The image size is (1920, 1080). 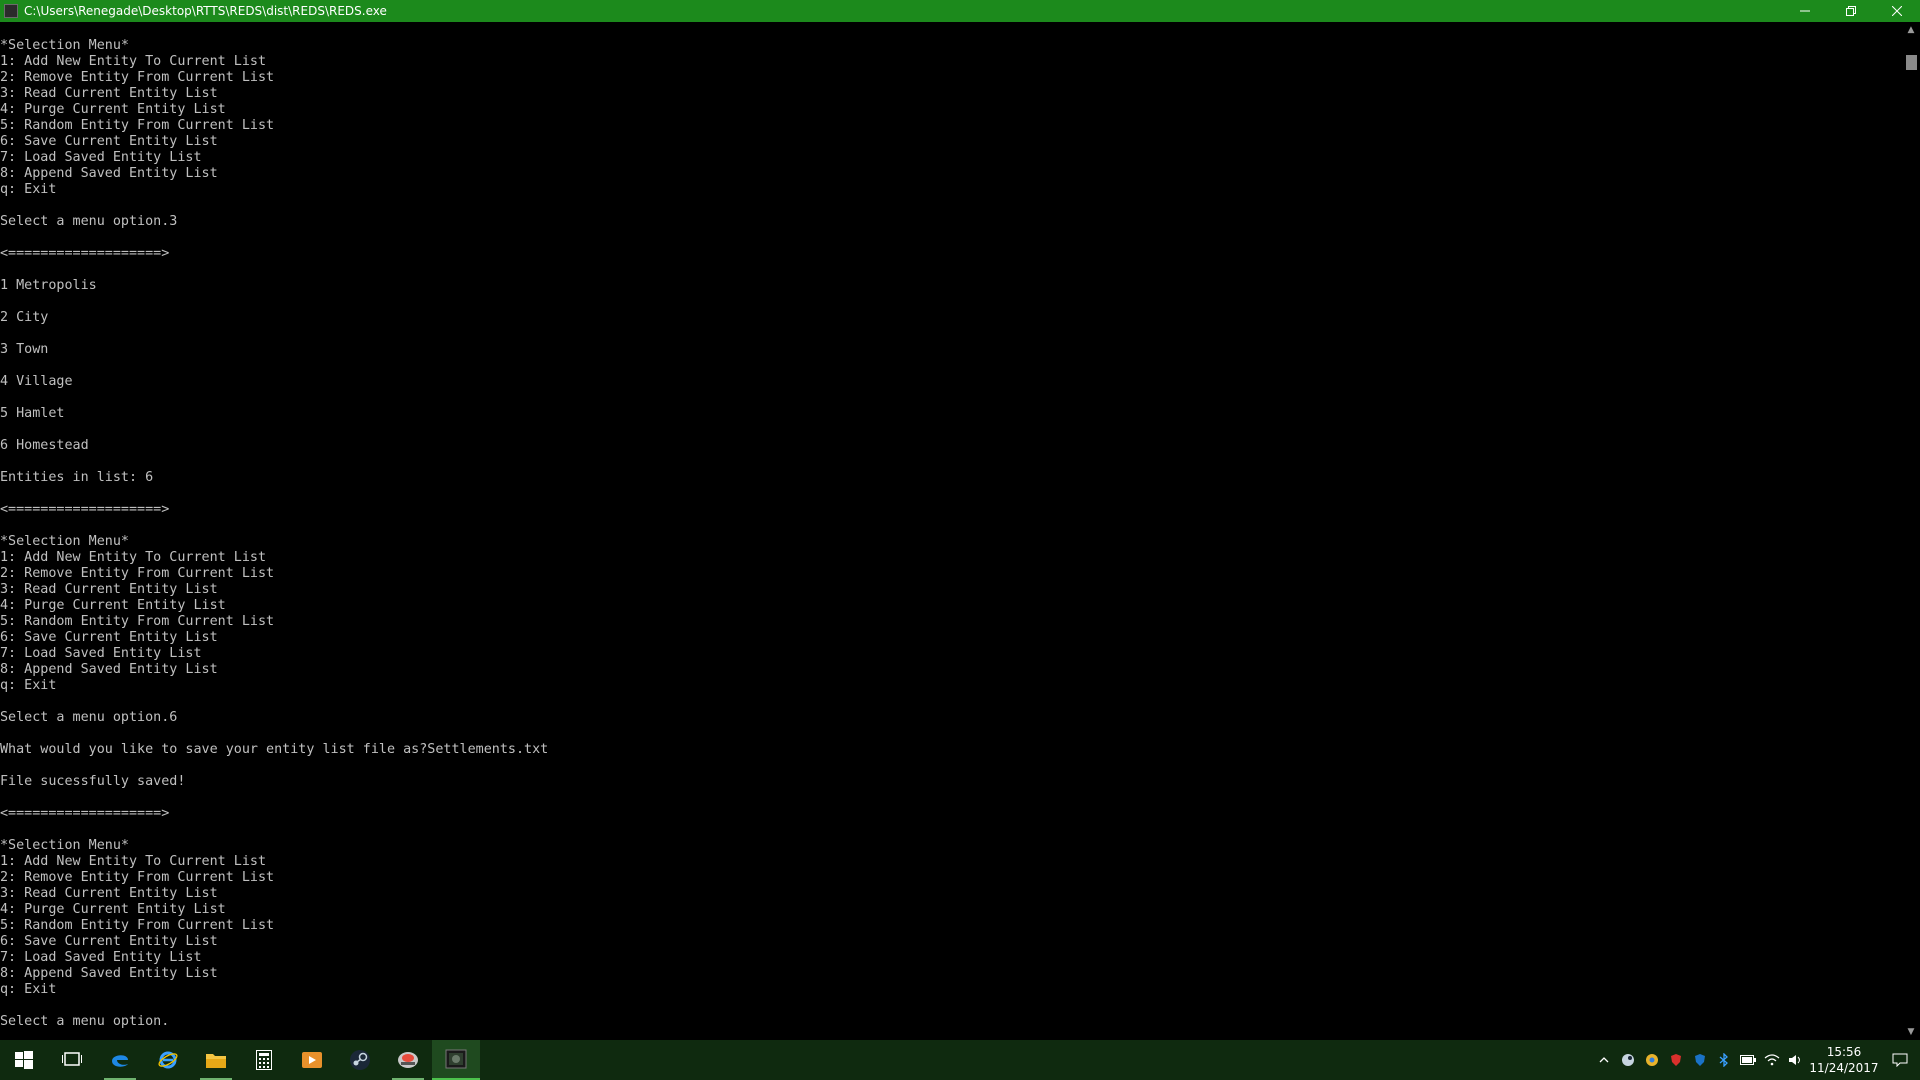 I want to click on notifications-icon, so click(x=1900, y=1060).